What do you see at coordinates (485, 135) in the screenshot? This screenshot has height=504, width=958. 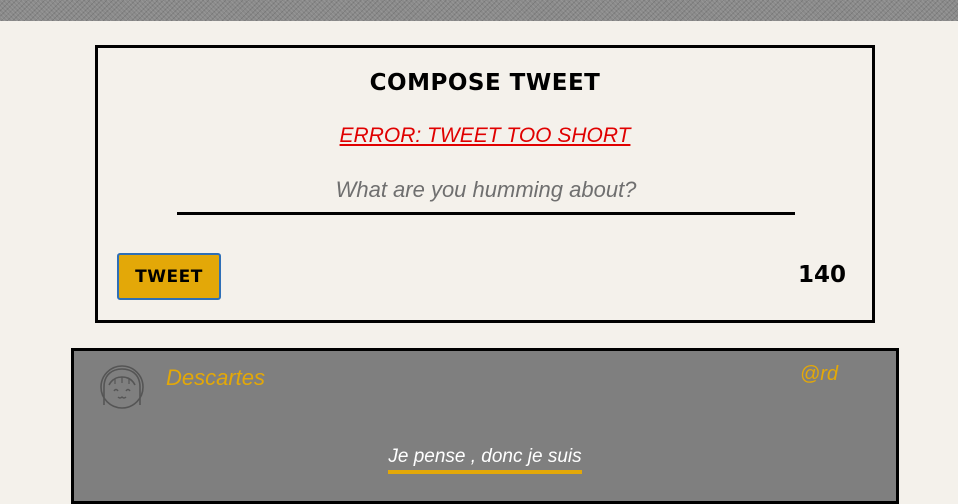 I see `error-message: ERROR: TWEET TOO SHORT` at bounding box center [485, 135].